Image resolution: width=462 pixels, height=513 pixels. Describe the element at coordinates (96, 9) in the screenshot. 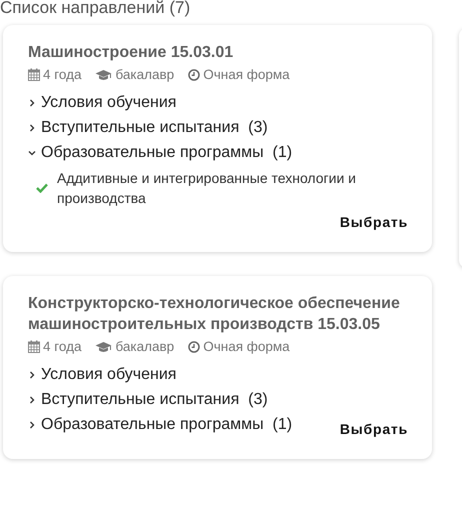

I see `list-heading: Список направлений (7)` at that location.